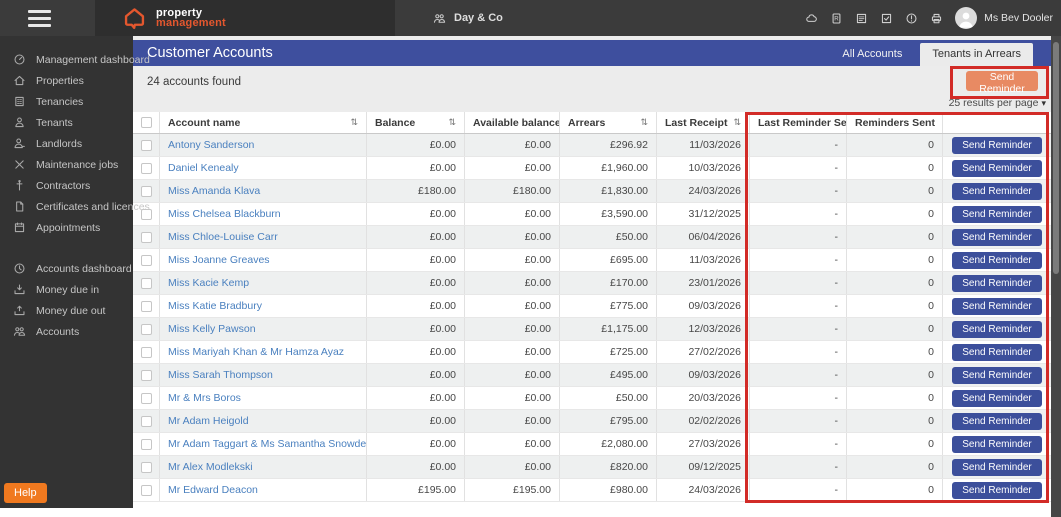 This screenshot has height=517, width=1061. Describe the element at coordinates (204, 122) in the screenshot. I see `column-label: Account name` at that location.